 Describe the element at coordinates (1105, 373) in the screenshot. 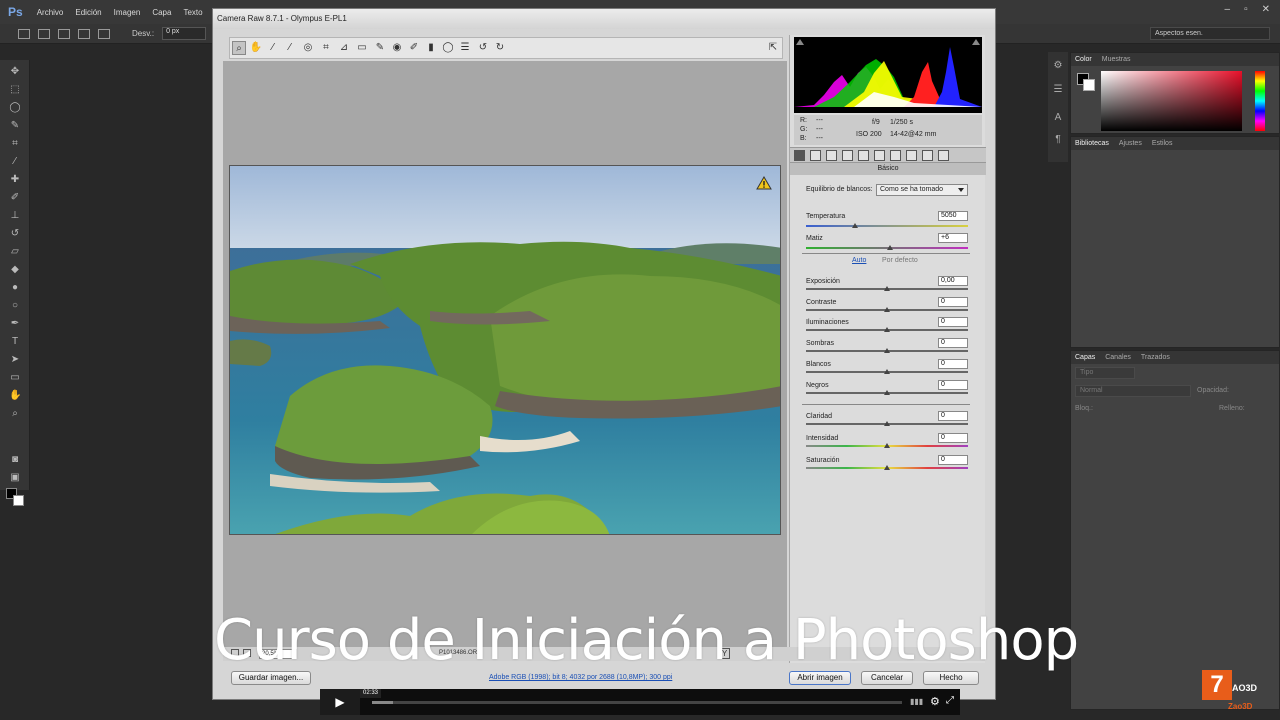

I see `layer-filter-select: Tipo` at that location.